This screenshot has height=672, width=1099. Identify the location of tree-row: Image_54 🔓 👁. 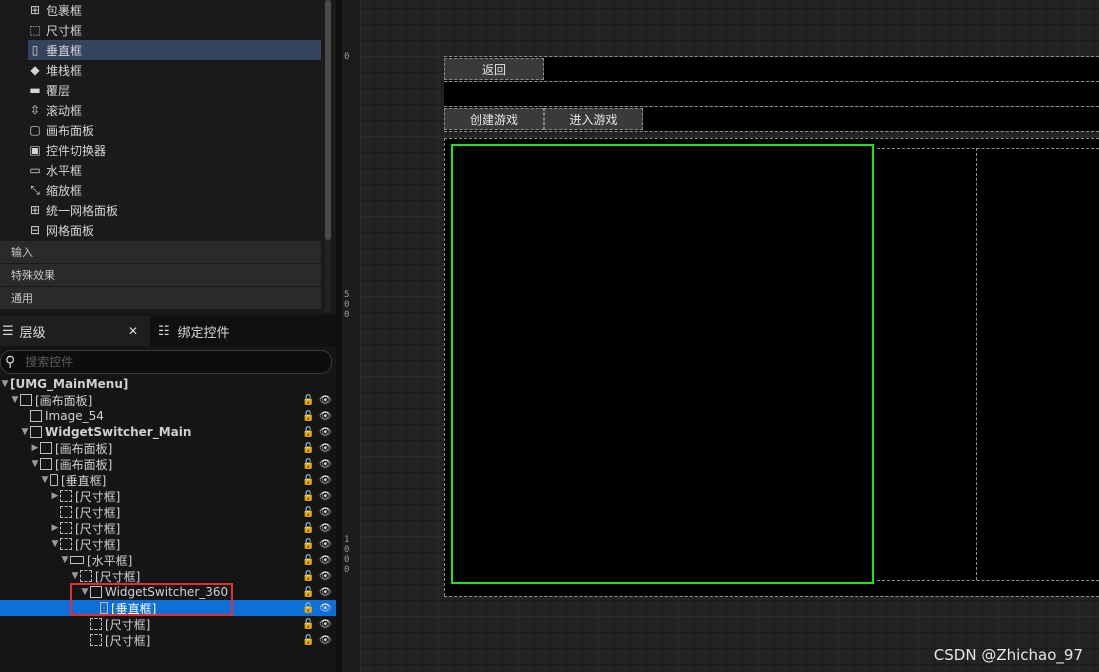
(168, 416).